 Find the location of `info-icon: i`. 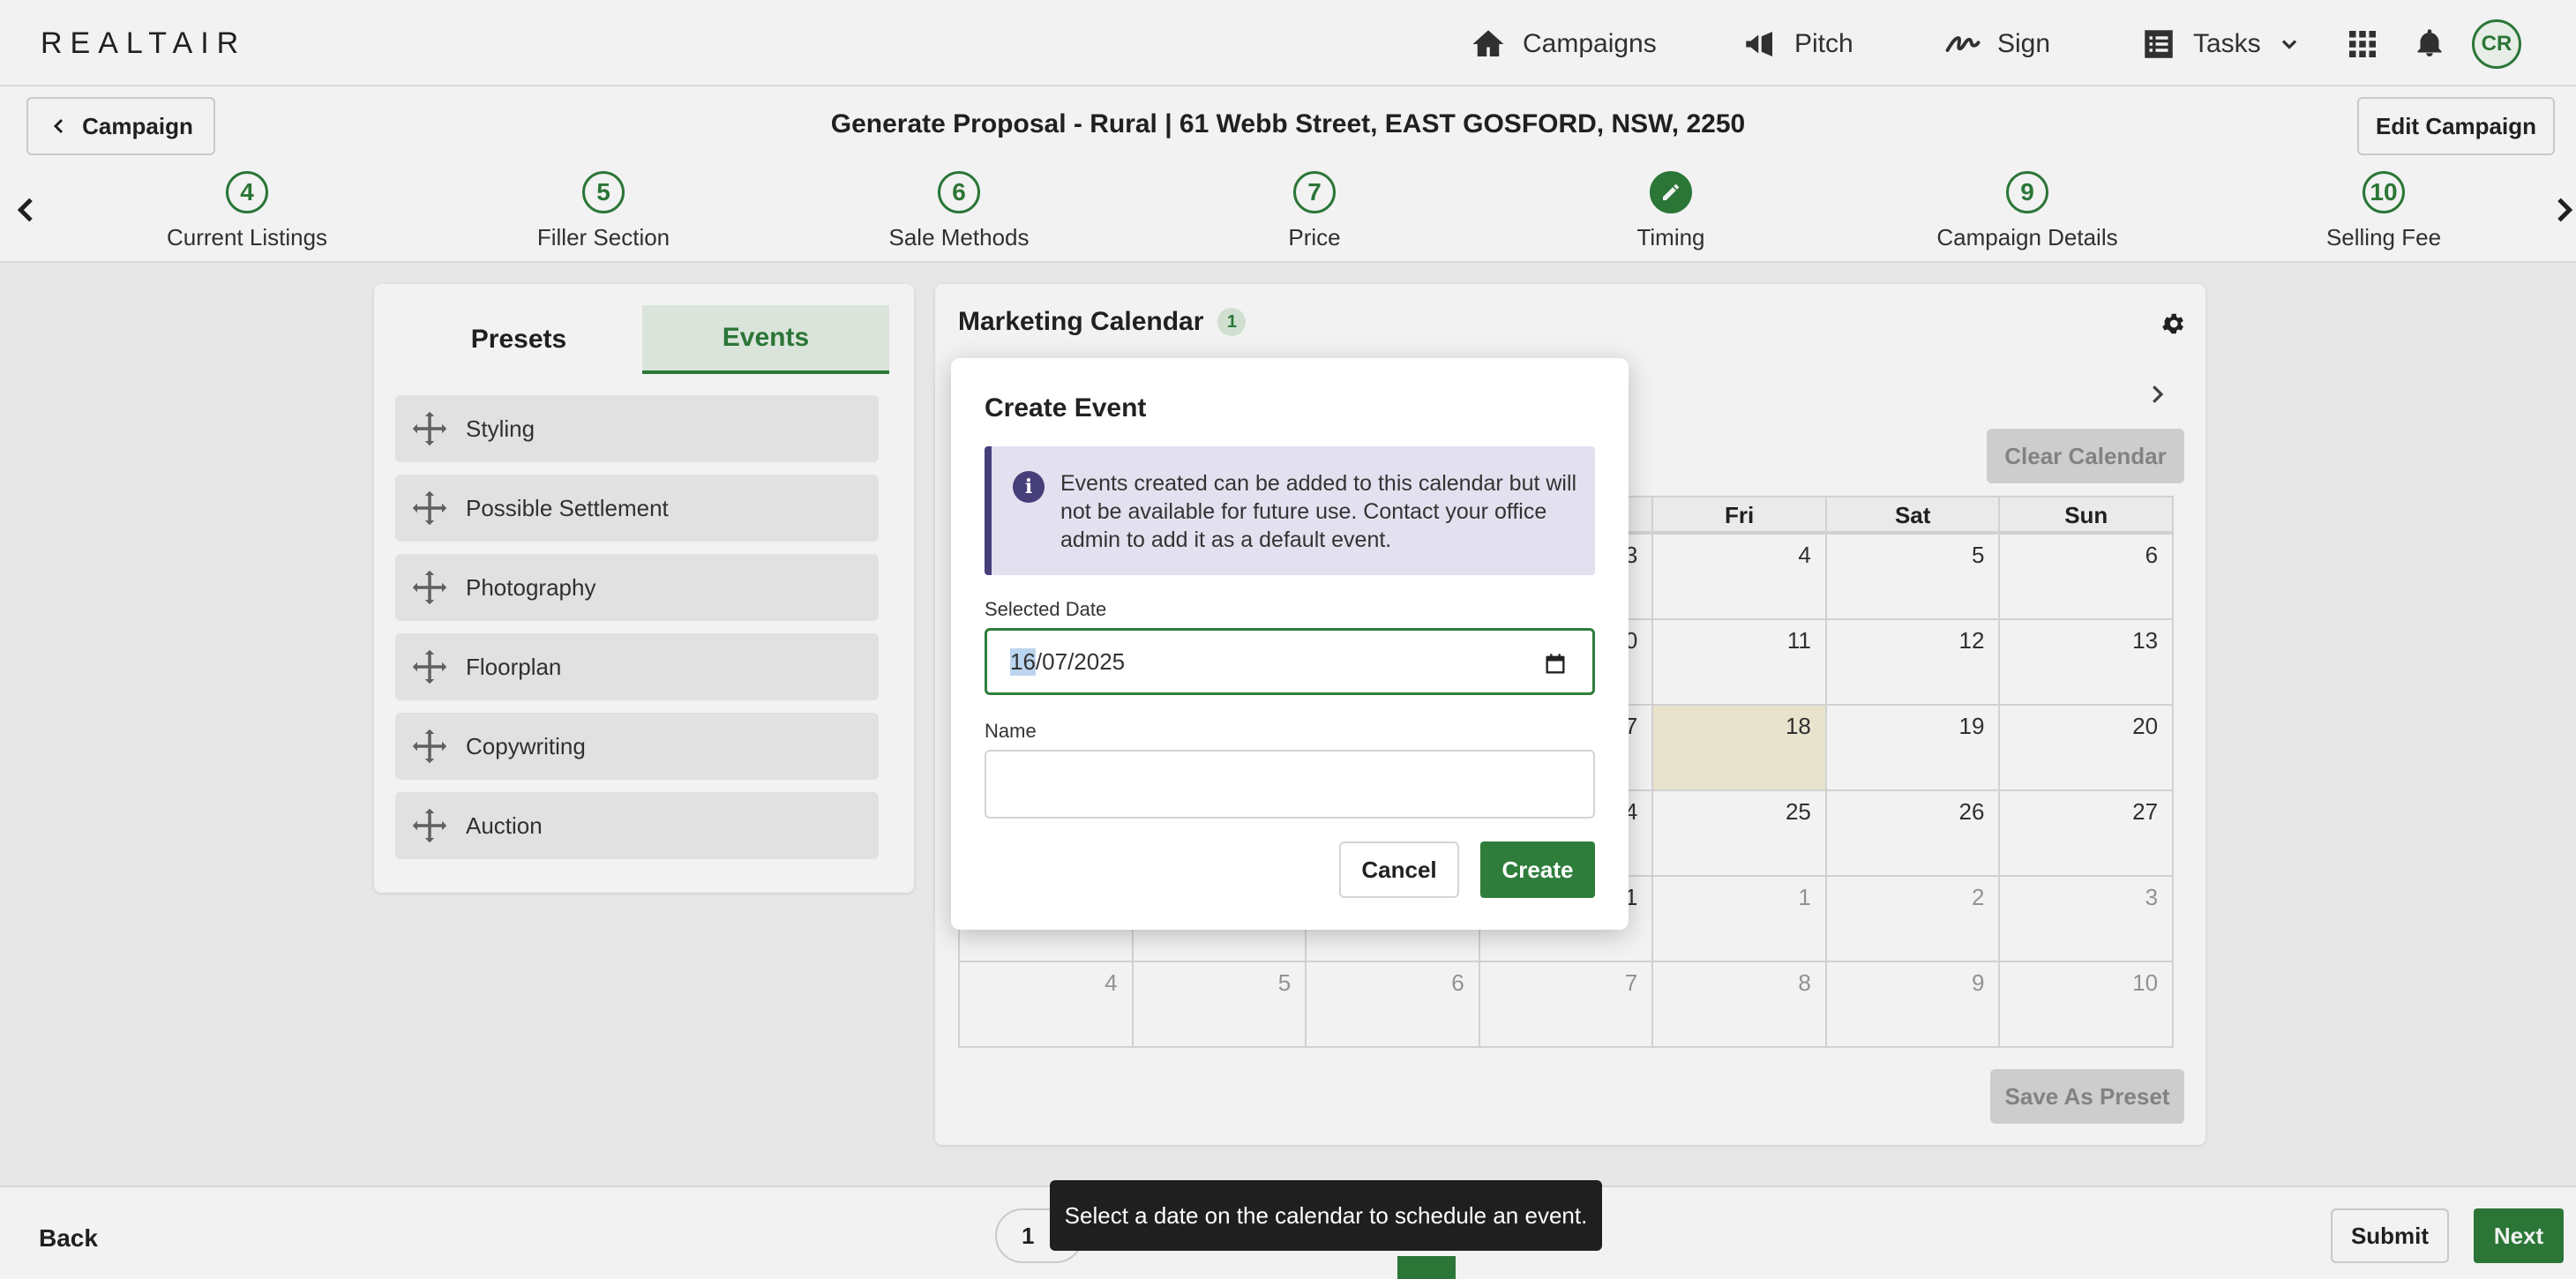

info-icon: i is located at coordinates (1029, 487).